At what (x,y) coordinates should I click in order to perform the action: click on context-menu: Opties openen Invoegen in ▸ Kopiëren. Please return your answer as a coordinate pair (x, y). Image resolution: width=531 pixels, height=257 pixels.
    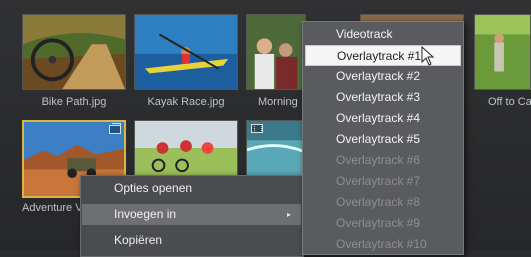
    Looking at the image, I should click on (192, 216).